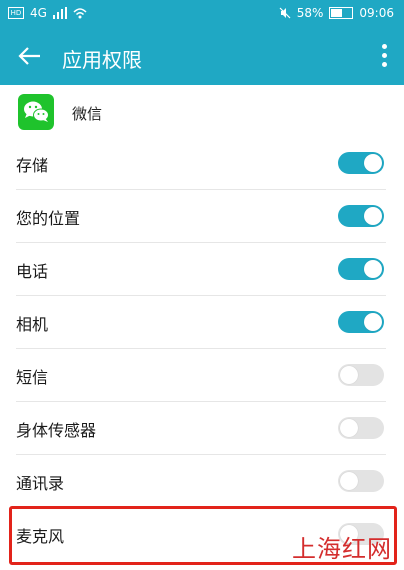 The width and height of the screenshot is (404, 570). What do you see at coordinates (201, 216) in the screenshot?
I see `permission-row-location: 您的位置` at bounding box center [201, 216].